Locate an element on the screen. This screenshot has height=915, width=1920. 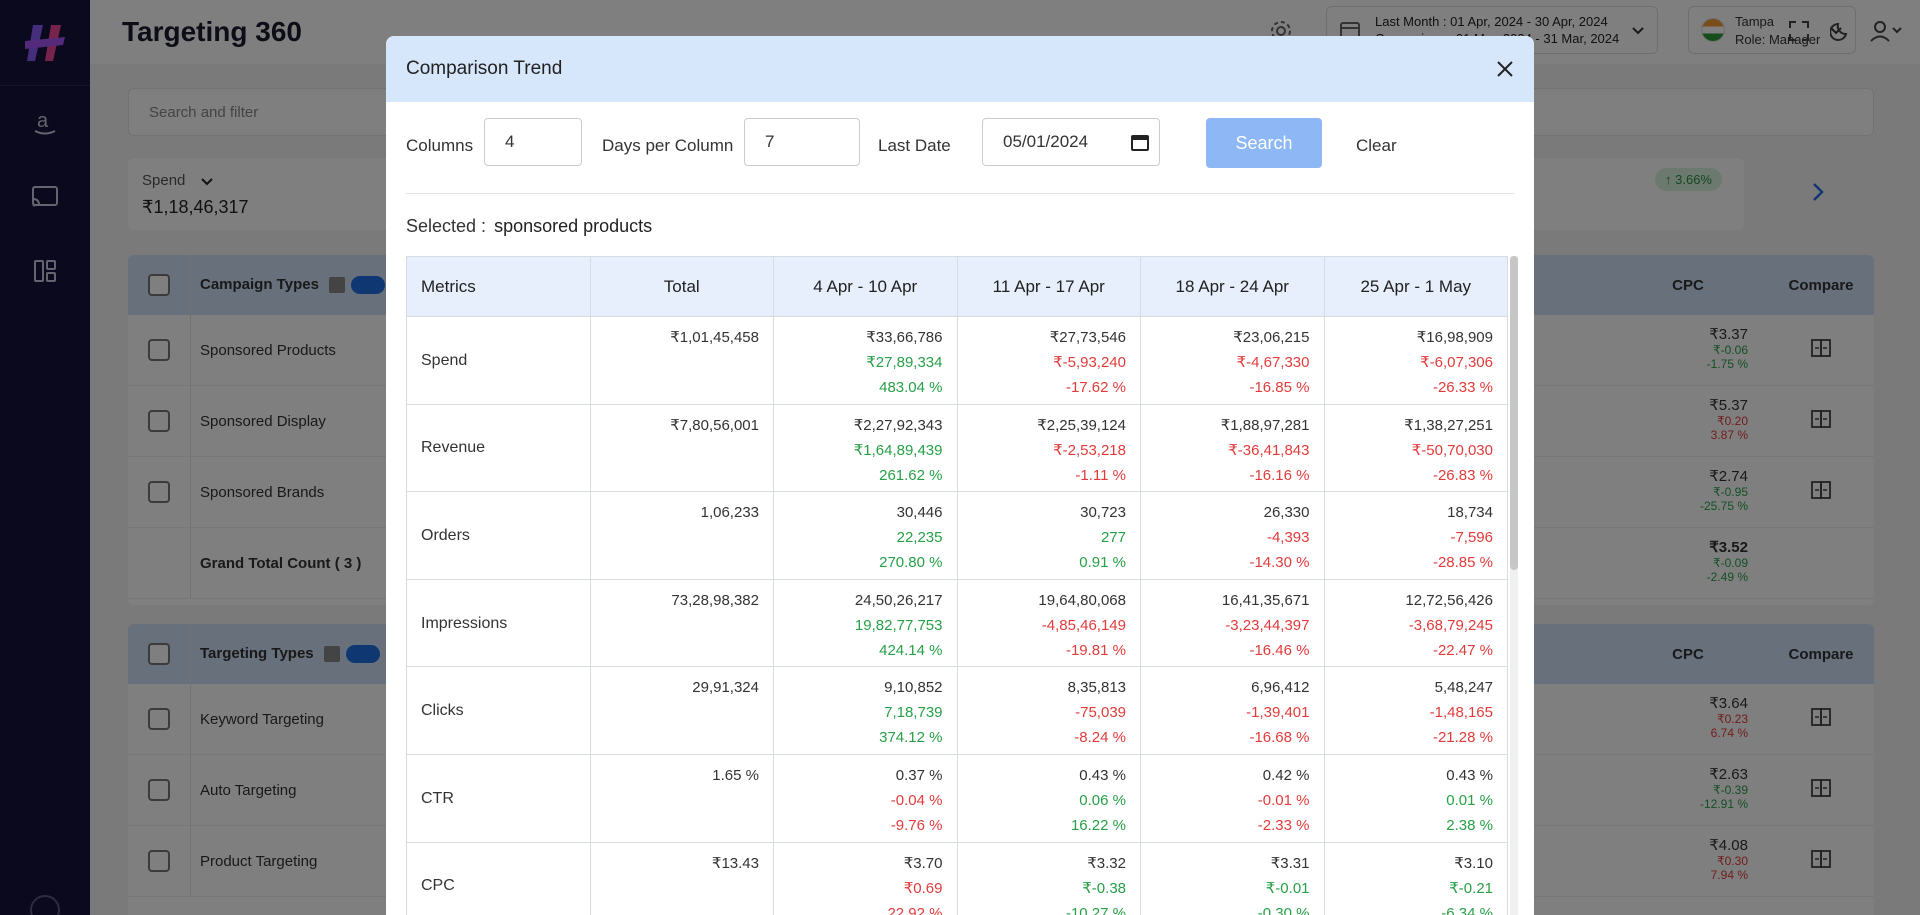
period-delta-percent: -1.11 % is located at coordinates (1100, 475).